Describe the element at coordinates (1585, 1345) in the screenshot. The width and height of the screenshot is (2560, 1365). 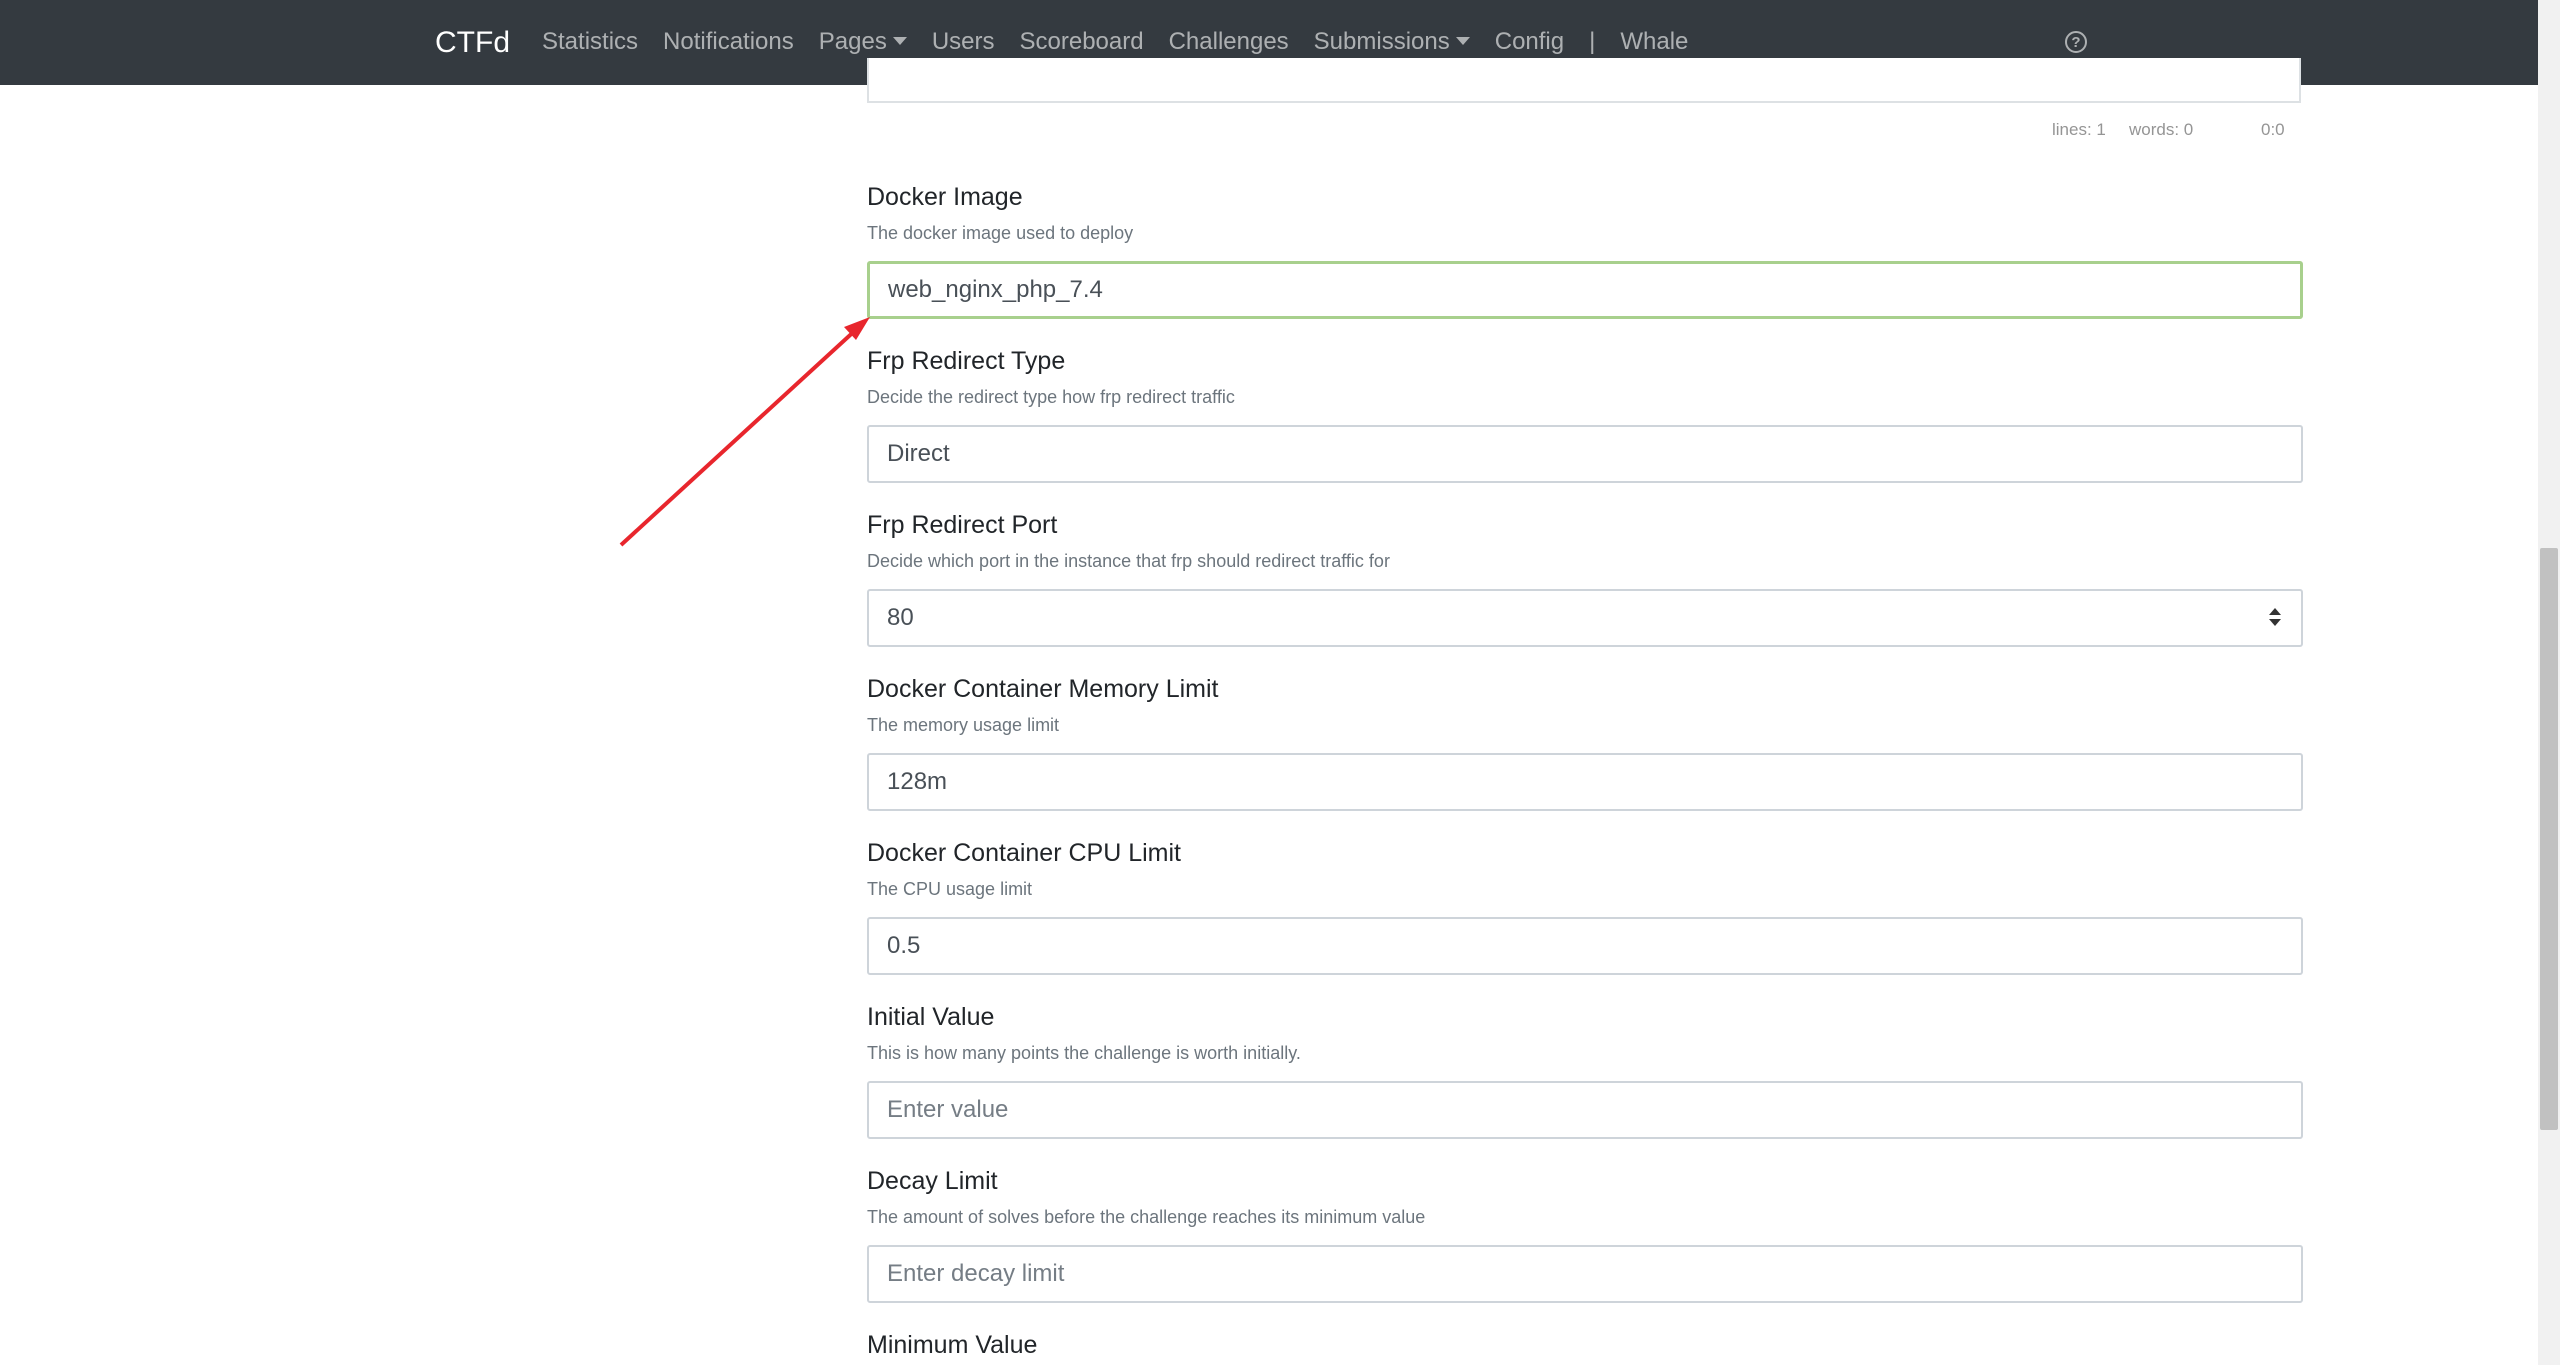
I see `minimum-value-group: Minimum Value` at that location.